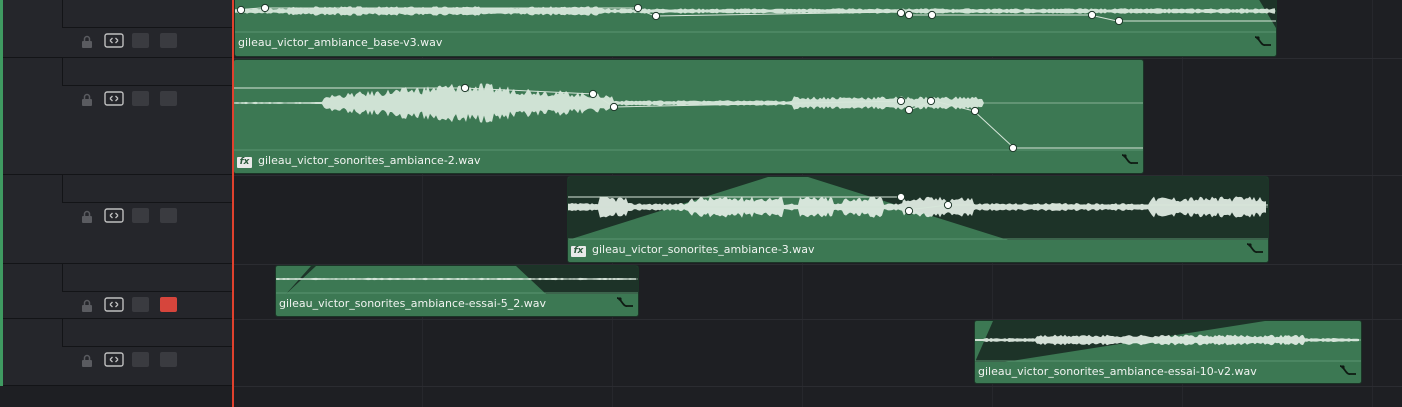  I want to click on track-header-a1, so click(117, 29).